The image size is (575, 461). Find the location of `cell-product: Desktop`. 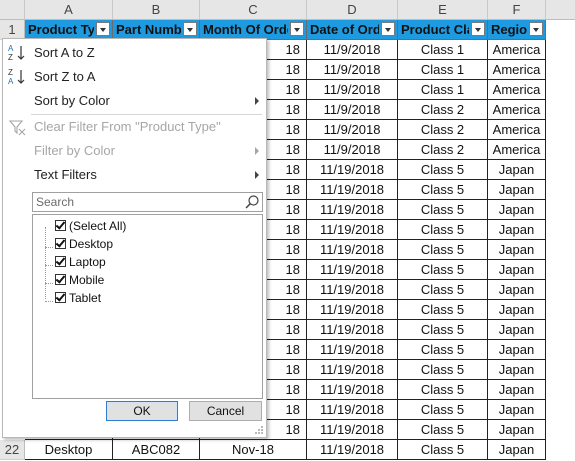

cell-product: Desktop is located at coordinates (69, 450).